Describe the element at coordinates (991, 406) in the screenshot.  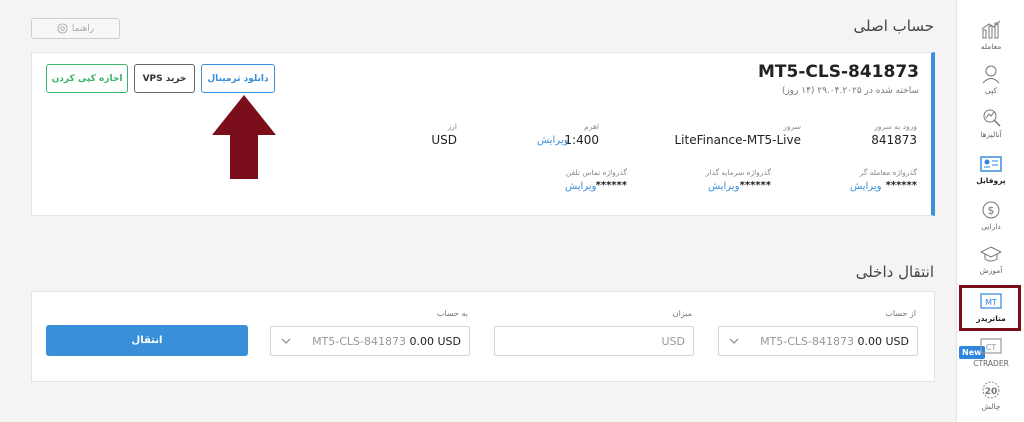
I see `sidebar-item-label: چالش` at that location.